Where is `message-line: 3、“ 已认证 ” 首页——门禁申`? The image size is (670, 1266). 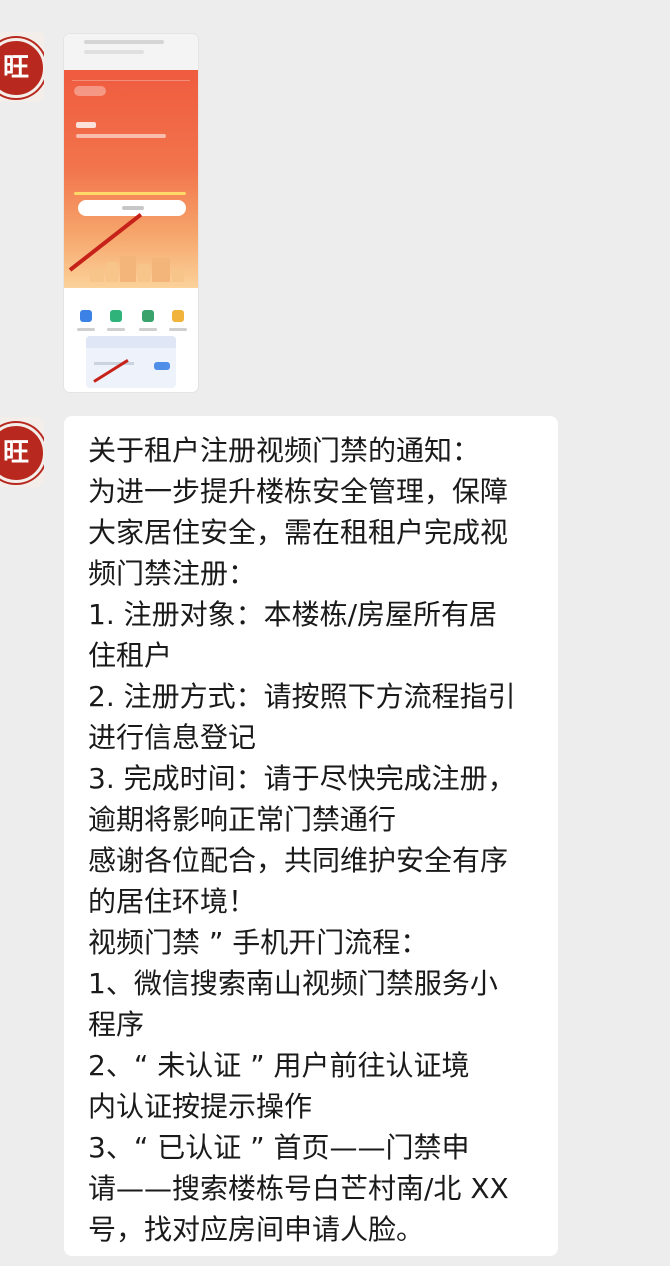
message-line: 3、“ 已认证 ” 首页——门禁申 is located at coordinates (279, 1147).